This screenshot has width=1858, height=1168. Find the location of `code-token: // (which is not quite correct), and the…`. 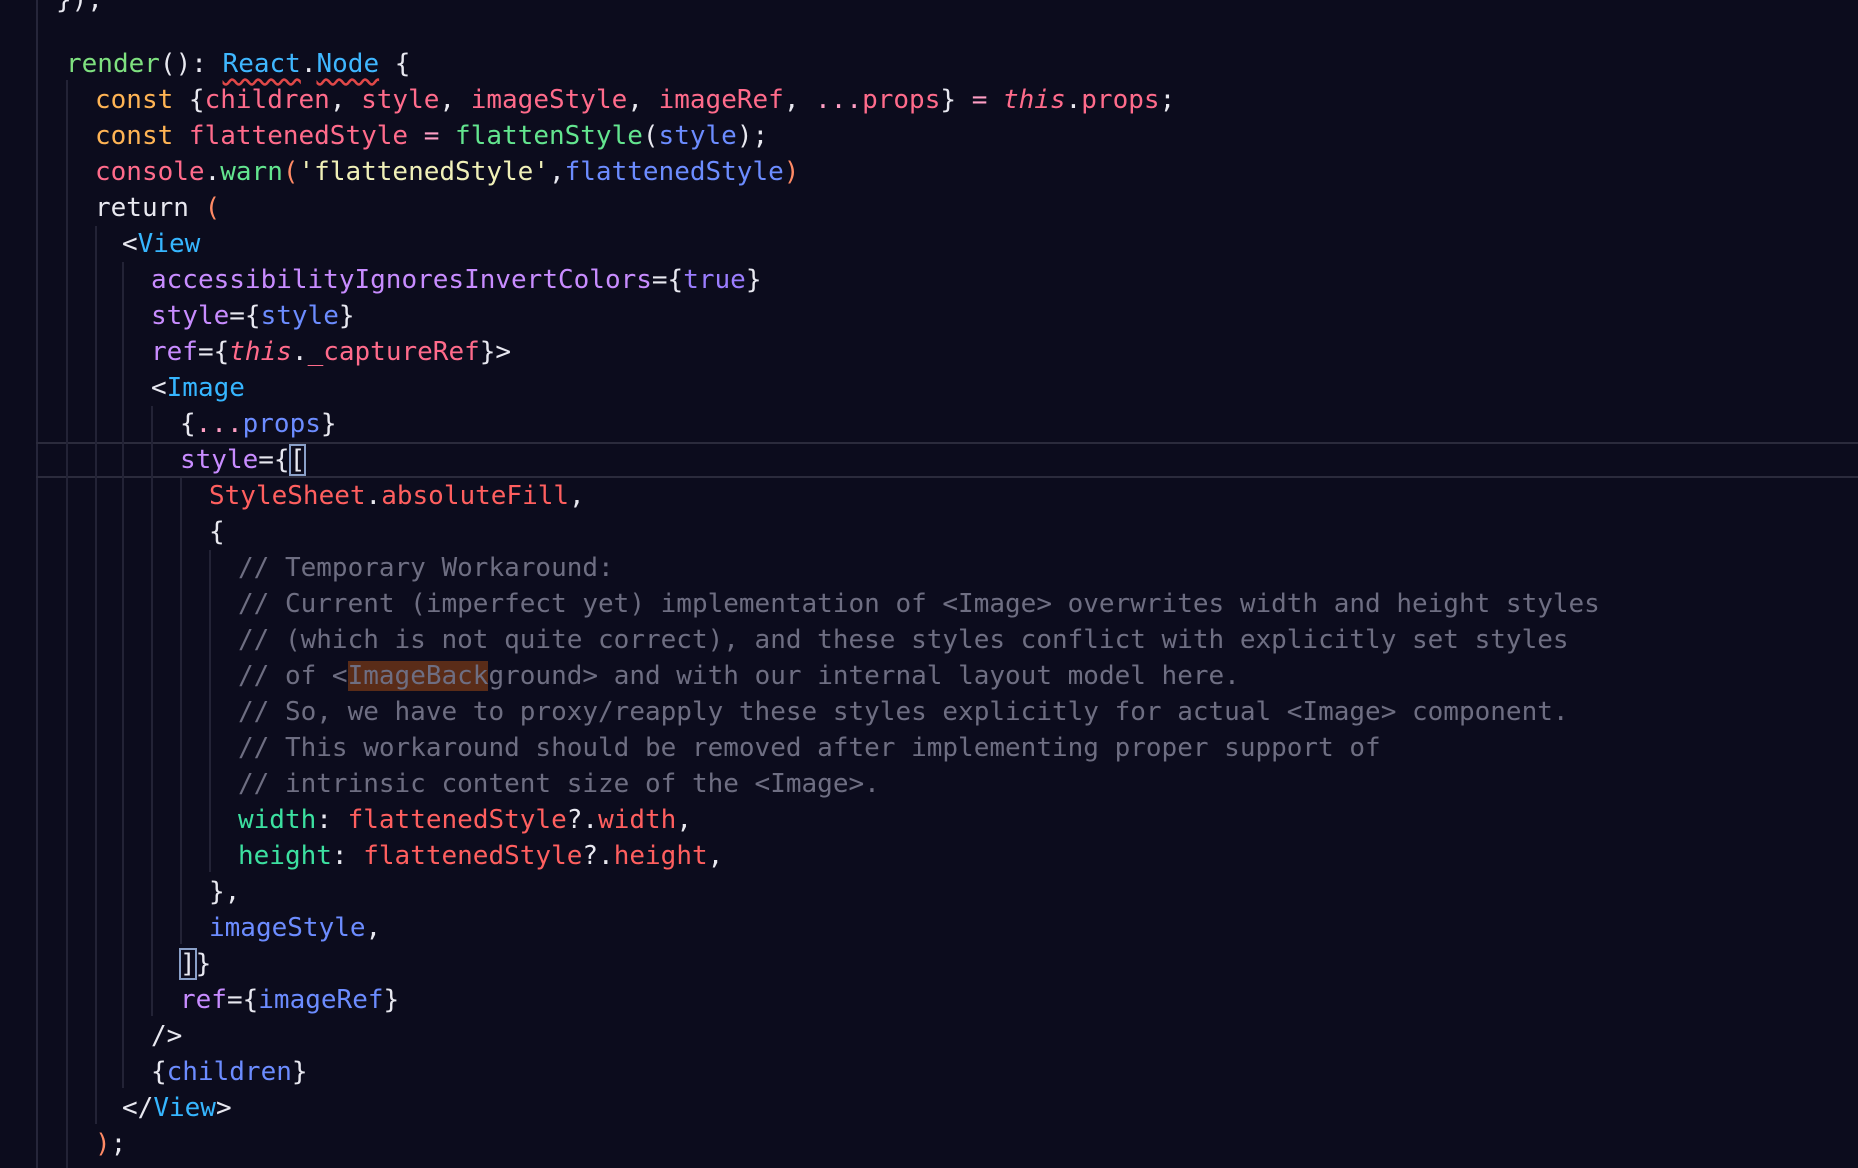

code-token: // (which is not quite correct), and the… is located at coordinates (903, 640).